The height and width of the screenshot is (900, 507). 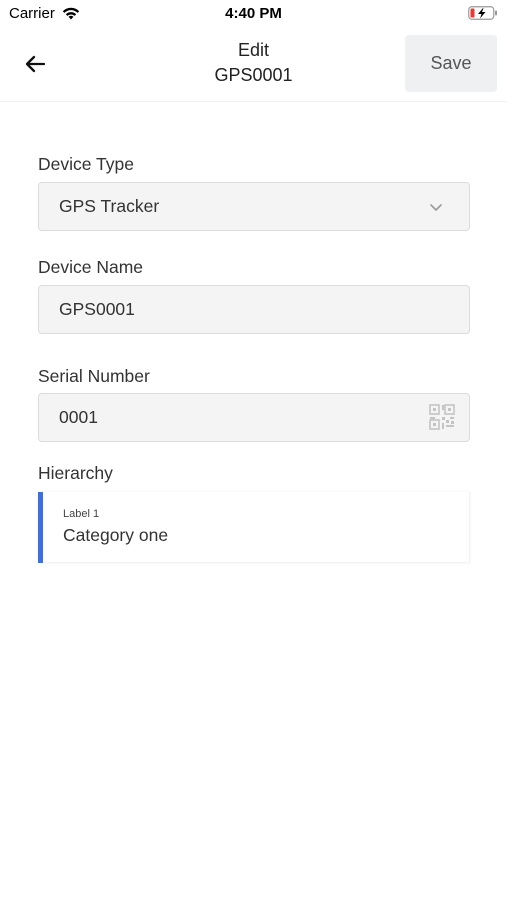 What do you see at coordinates (253, 75) in the screenshot?
I see `page-title-device: GPS0001` at bounding box center [253, 75].